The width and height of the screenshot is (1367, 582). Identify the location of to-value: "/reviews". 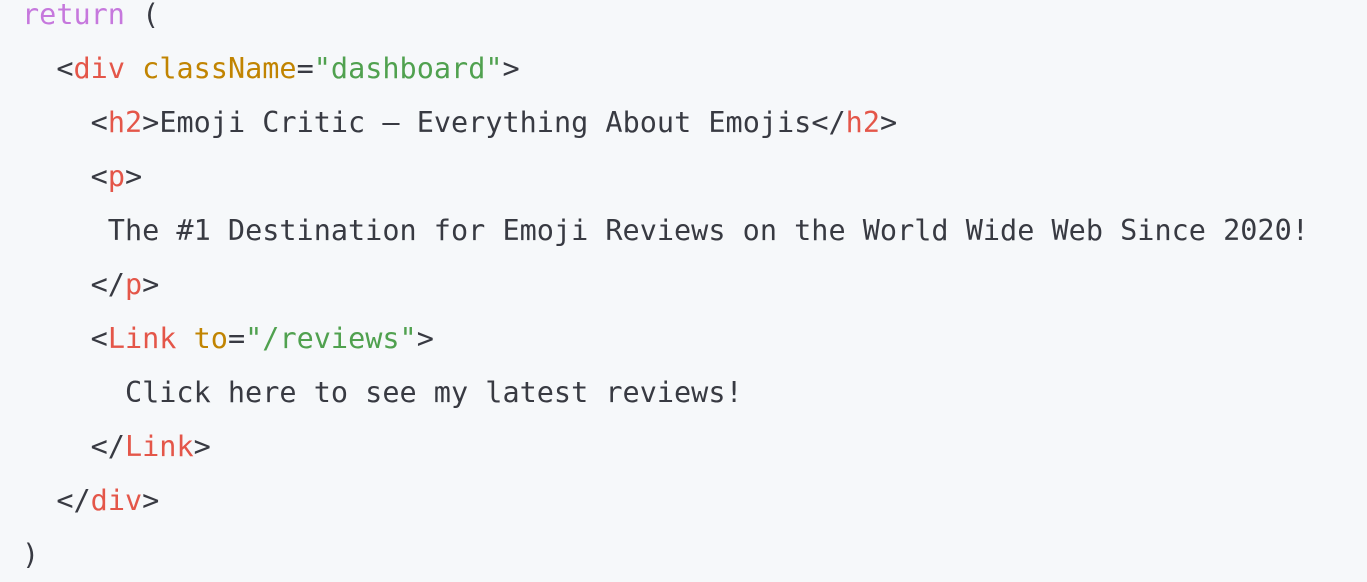
(331, 338).